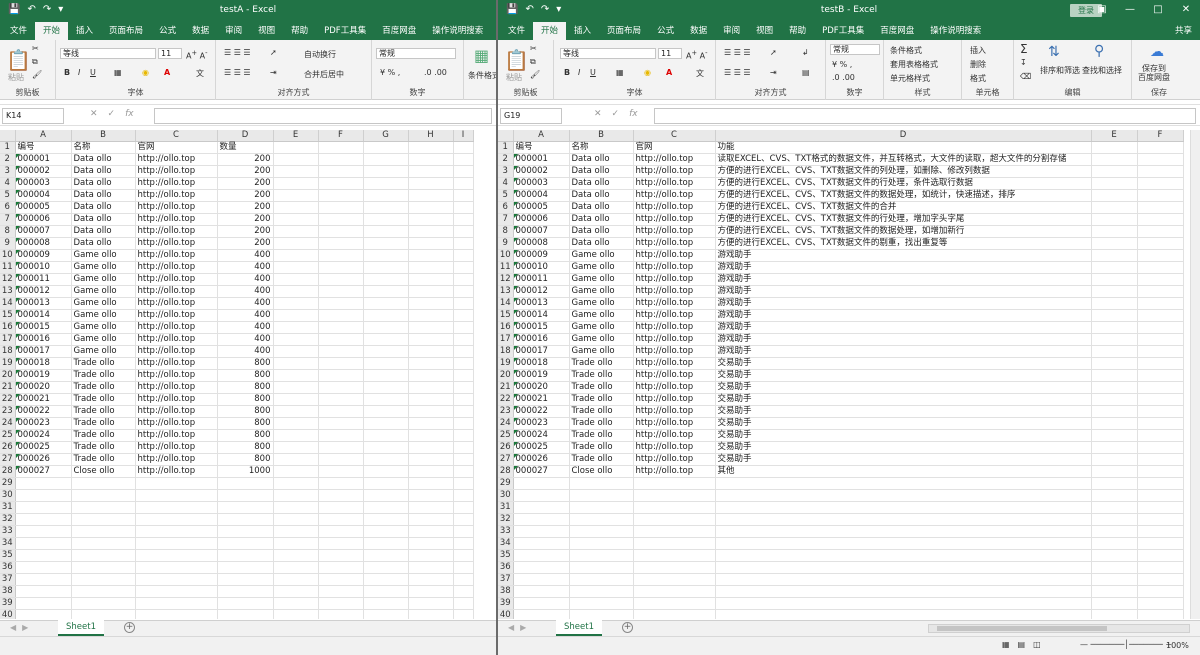 This screenshot has height=655, width=1200. I want to click on cell: Data ollo, so click(601, 220).